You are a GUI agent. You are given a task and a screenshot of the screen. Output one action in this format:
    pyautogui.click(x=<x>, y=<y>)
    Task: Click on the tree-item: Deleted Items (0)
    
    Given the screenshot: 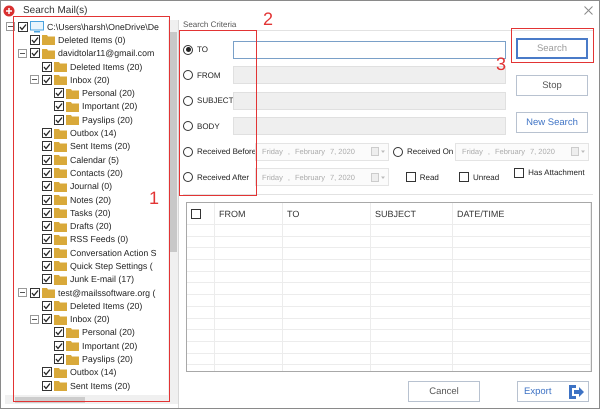 What is the action you would take?
    pyautogui.click(x=92, y=39)
    